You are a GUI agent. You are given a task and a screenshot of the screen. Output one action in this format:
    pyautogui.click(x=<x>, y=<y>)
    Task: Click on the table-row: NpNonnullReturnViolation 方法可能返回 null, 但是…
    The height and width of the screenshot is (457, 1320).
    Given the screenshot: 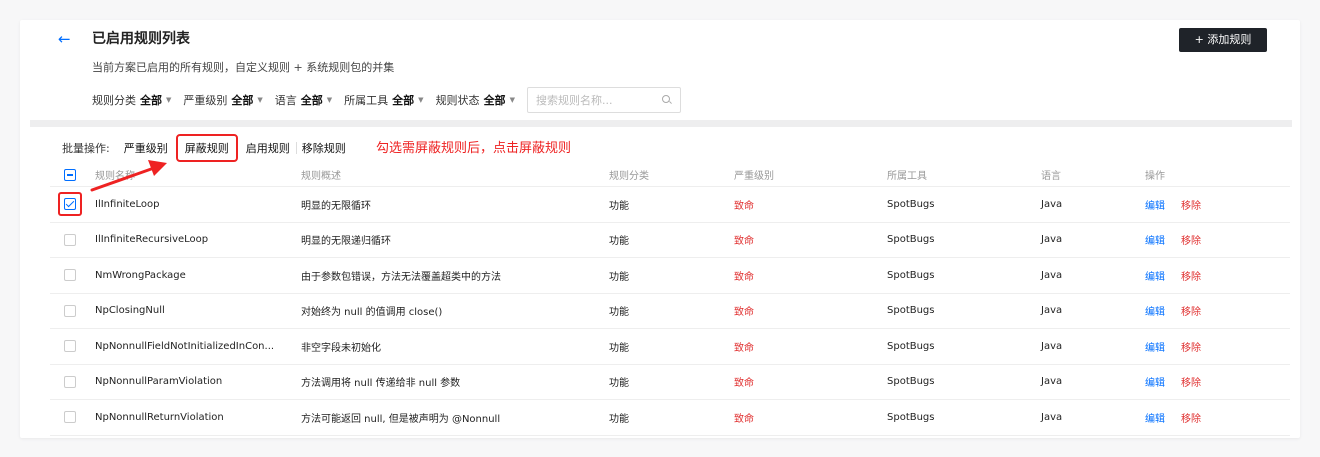 What is the action you would take?
    pyautogui.click(x=670, y=418)
    